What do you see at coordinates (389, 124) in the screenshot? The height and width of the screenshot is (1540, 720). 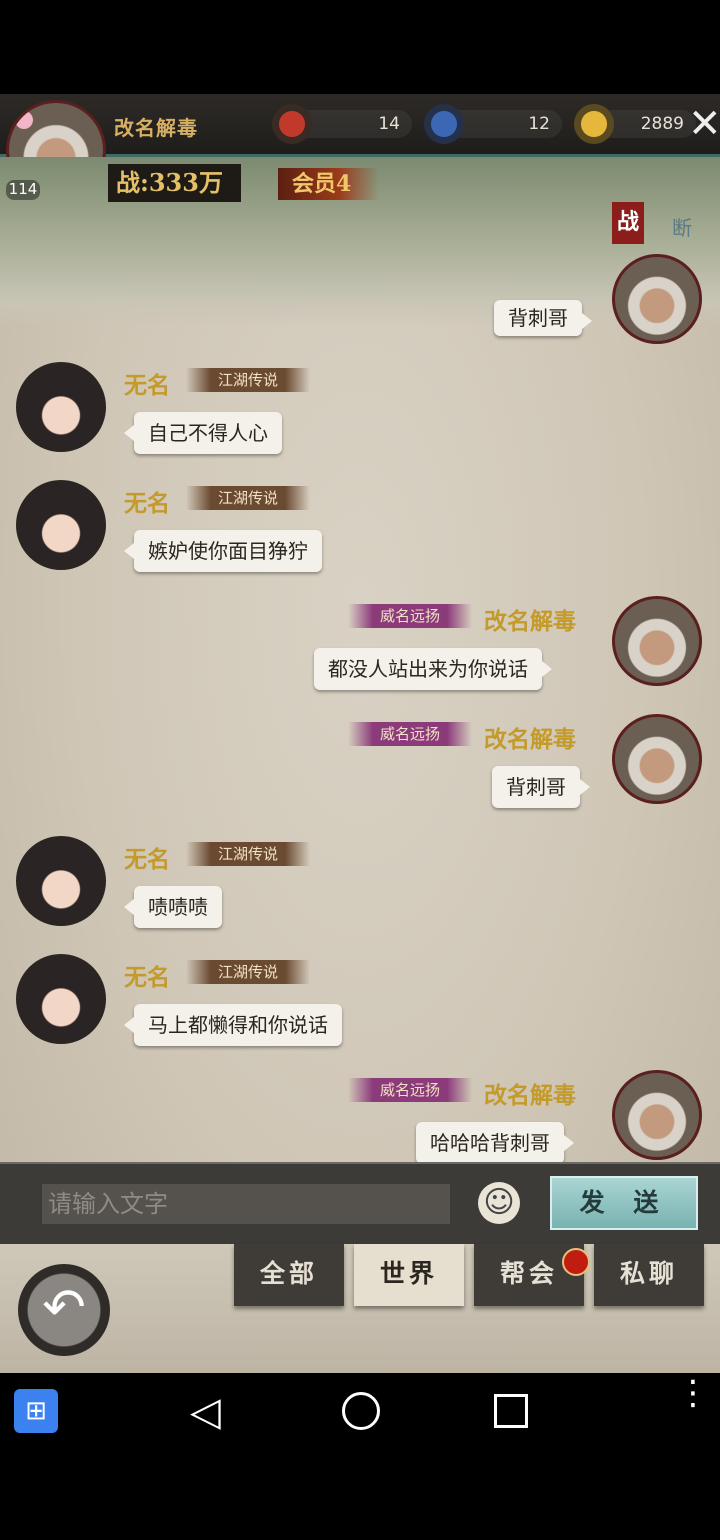 I see `resource-value: 14` at bounding box center [389, 124].